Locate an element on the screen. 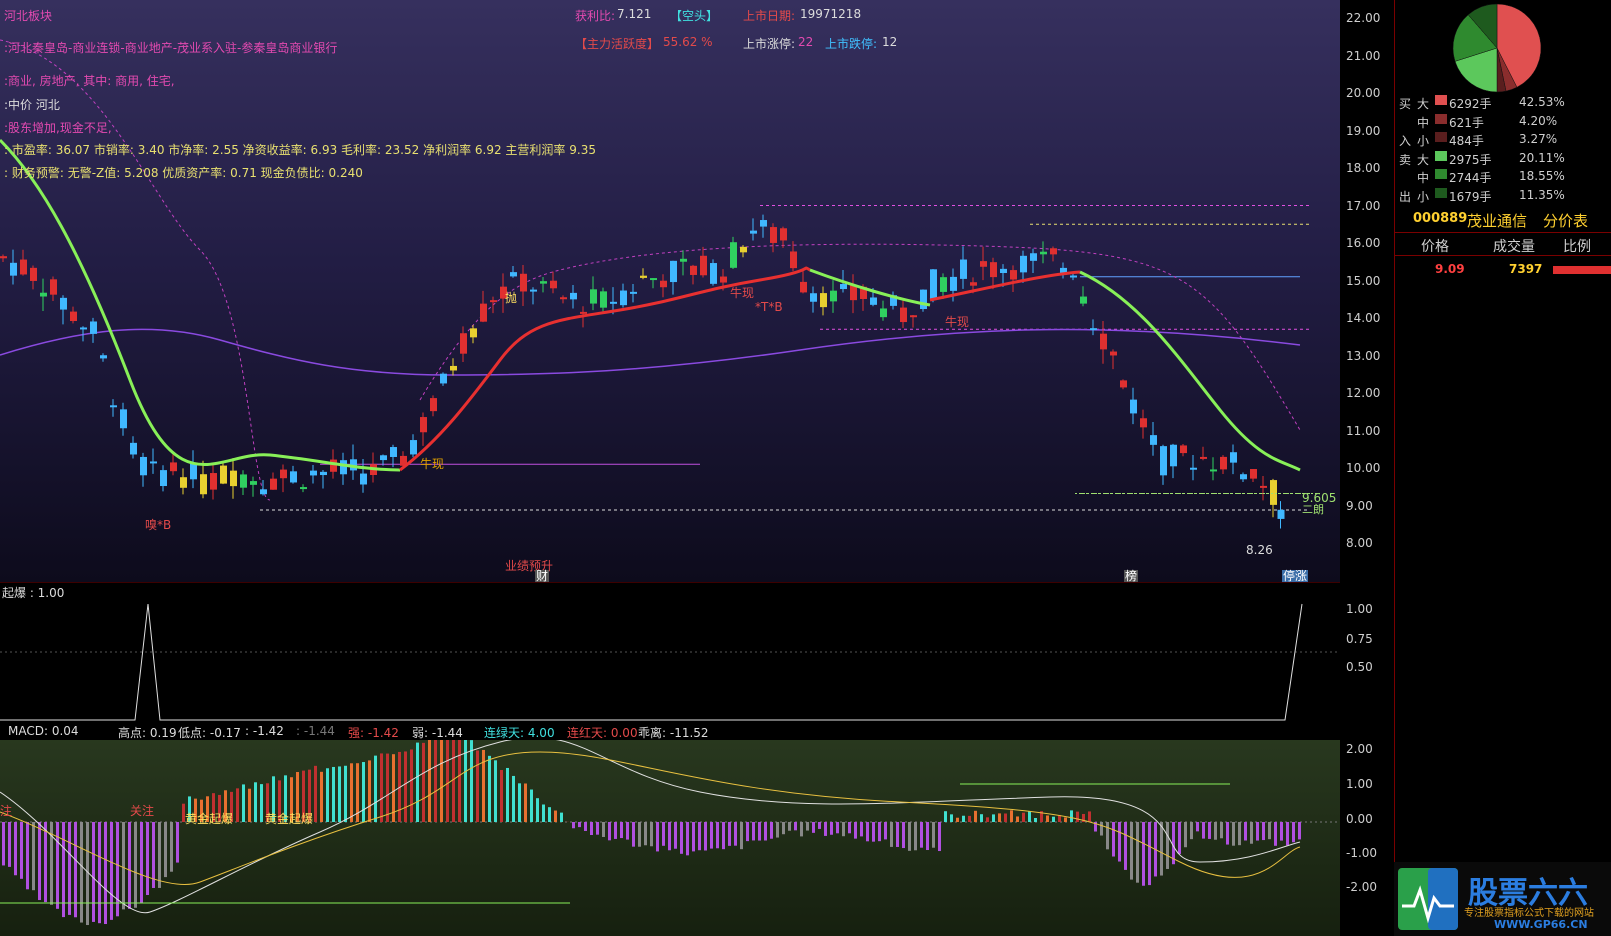 The image size is (1611, 936). macd-tag-attention-2: 关注 is located at coordinates (142, 811).